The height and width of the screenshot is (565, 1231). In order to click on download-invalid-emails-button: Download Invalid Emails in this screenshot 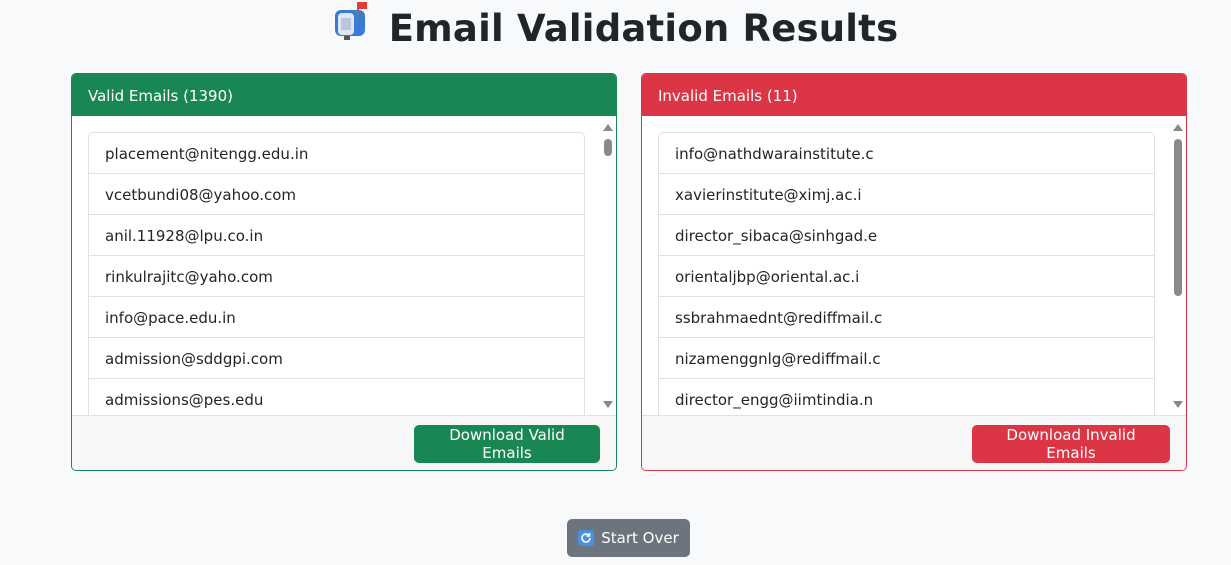, I will do `click(1071, 444)`.